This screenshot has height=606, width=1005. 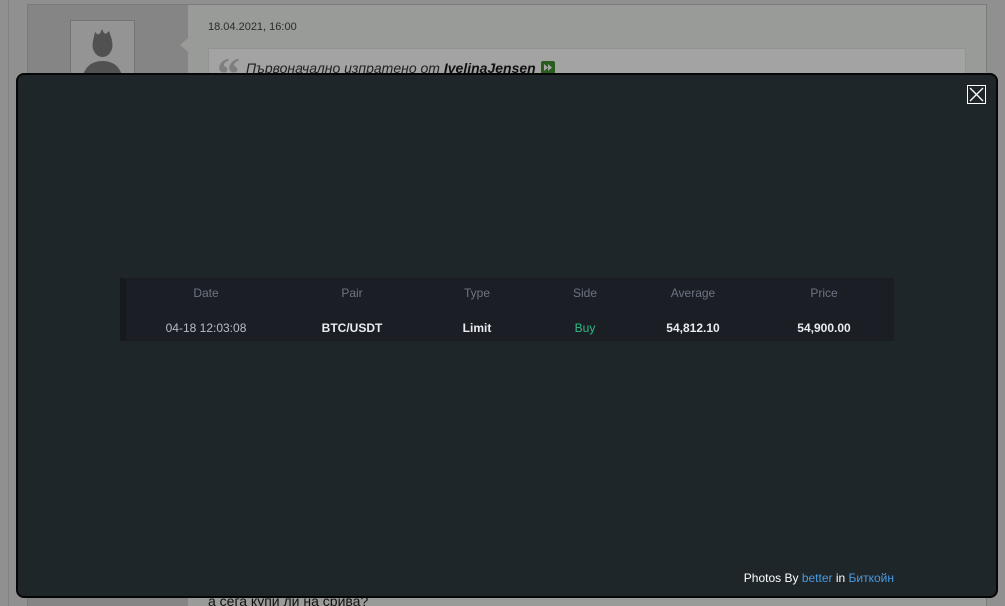 What do you see at coordinates (693, 328) in the screenshot?
I see `table-cell-average: 54,812.10` at bounding box center [693, 328].